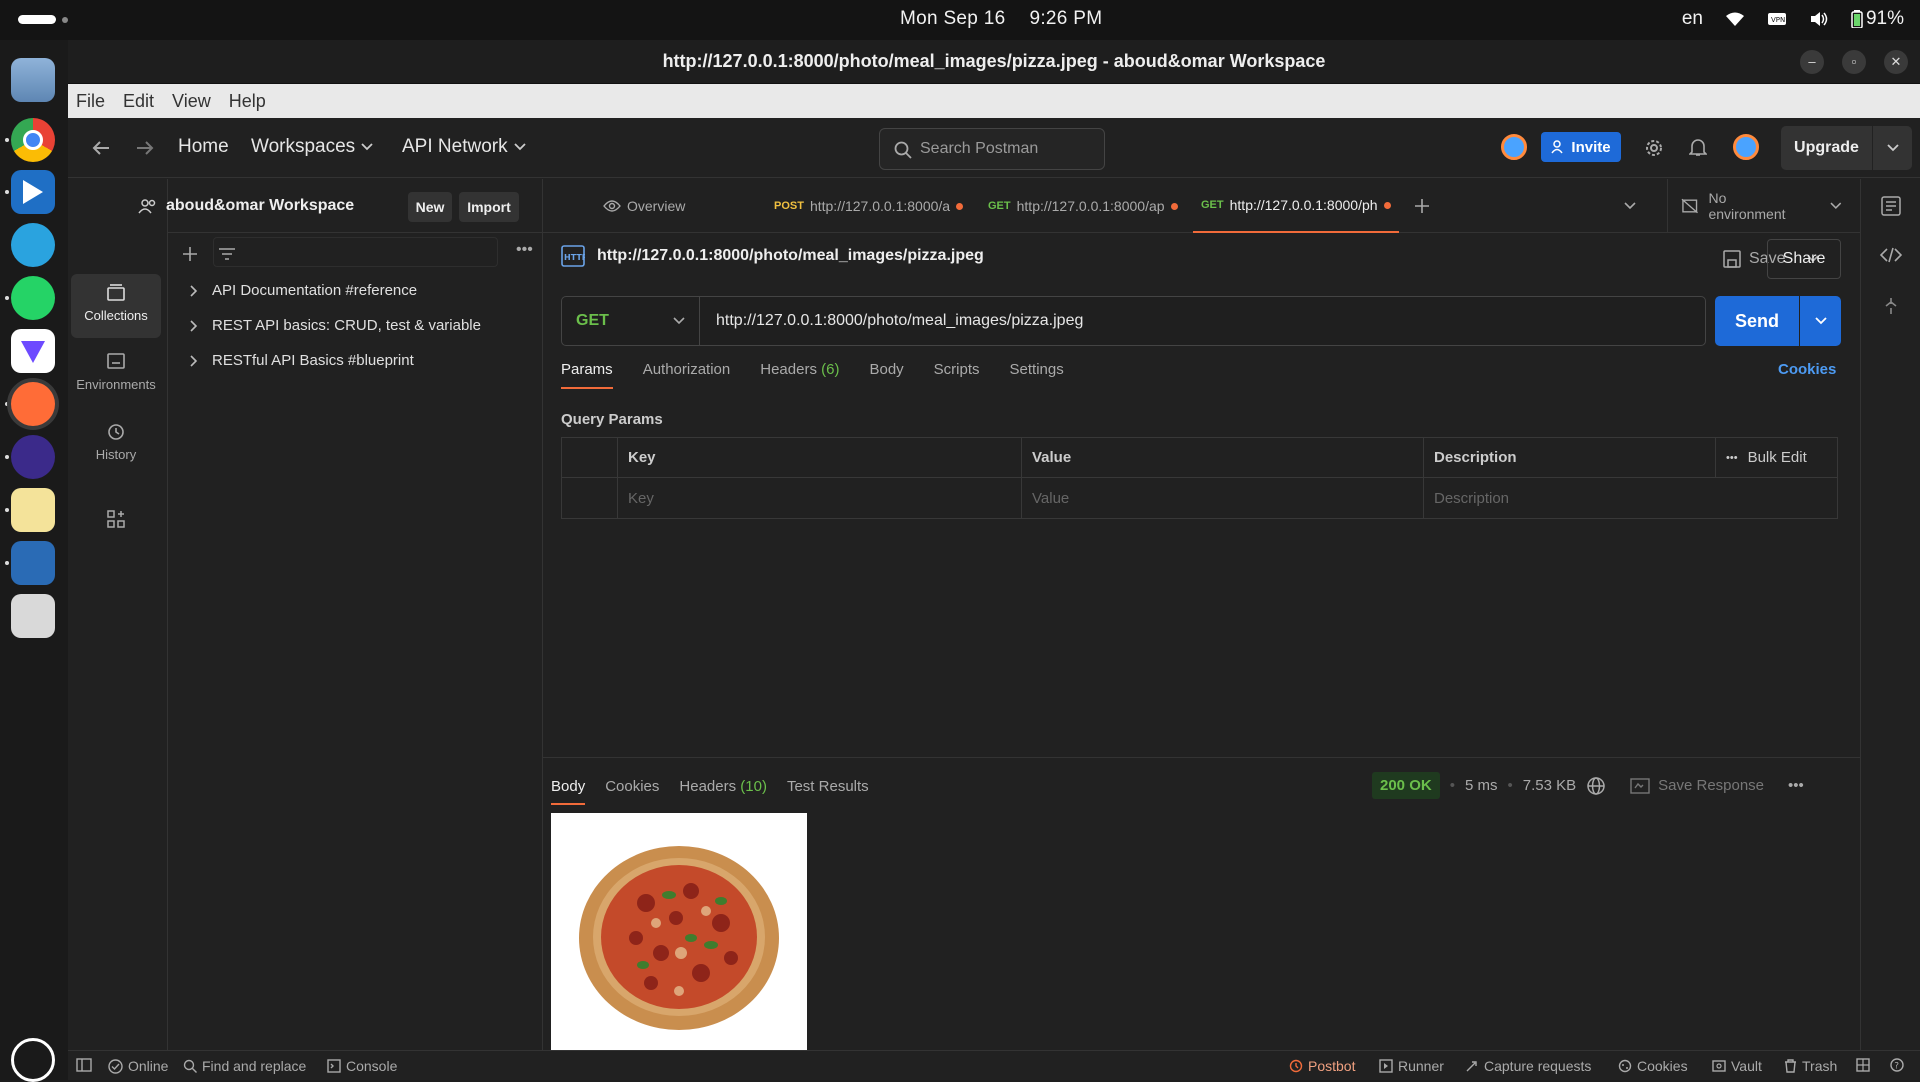 Image resolution: width=1920 pixels, height=1082 pixels. What do you see at coordinates (1549, 785) in the screenshot?
I see `response-size: 7.53 KB` at bounding box center [1549, 785].